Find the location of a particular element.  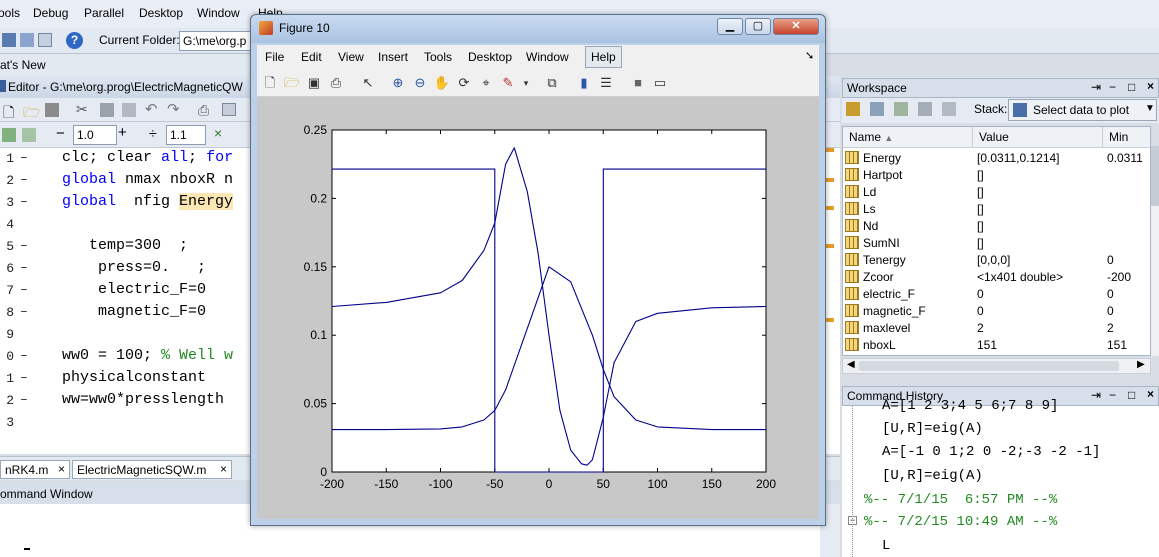

history-session-header: %-- 7/1/15 6:57 PM --% is located at coordinates (960, 500).